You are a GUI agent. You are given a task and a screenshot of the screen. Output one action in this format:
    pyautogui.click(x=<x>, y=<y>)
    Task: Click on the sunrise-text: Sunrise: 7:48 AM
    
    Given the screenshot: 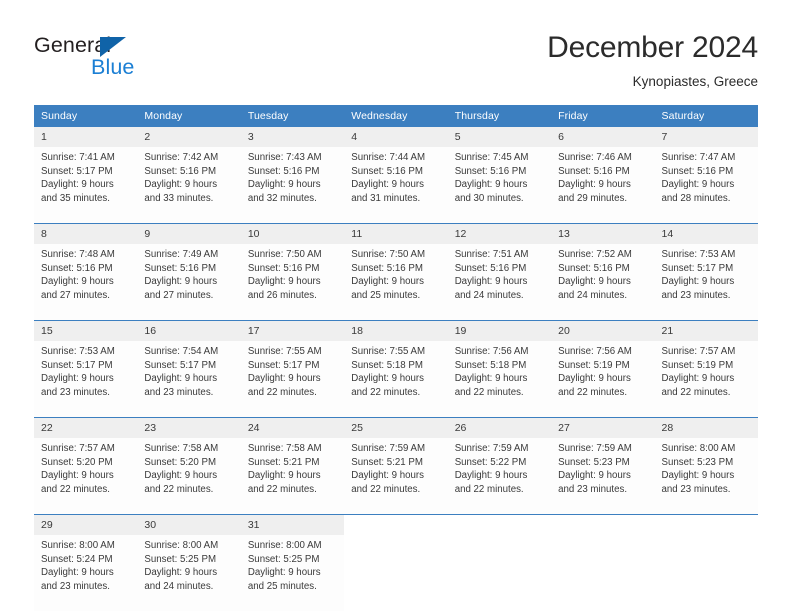 What is the action you would take?
    pyautogui.click(x=78, y=254)
    